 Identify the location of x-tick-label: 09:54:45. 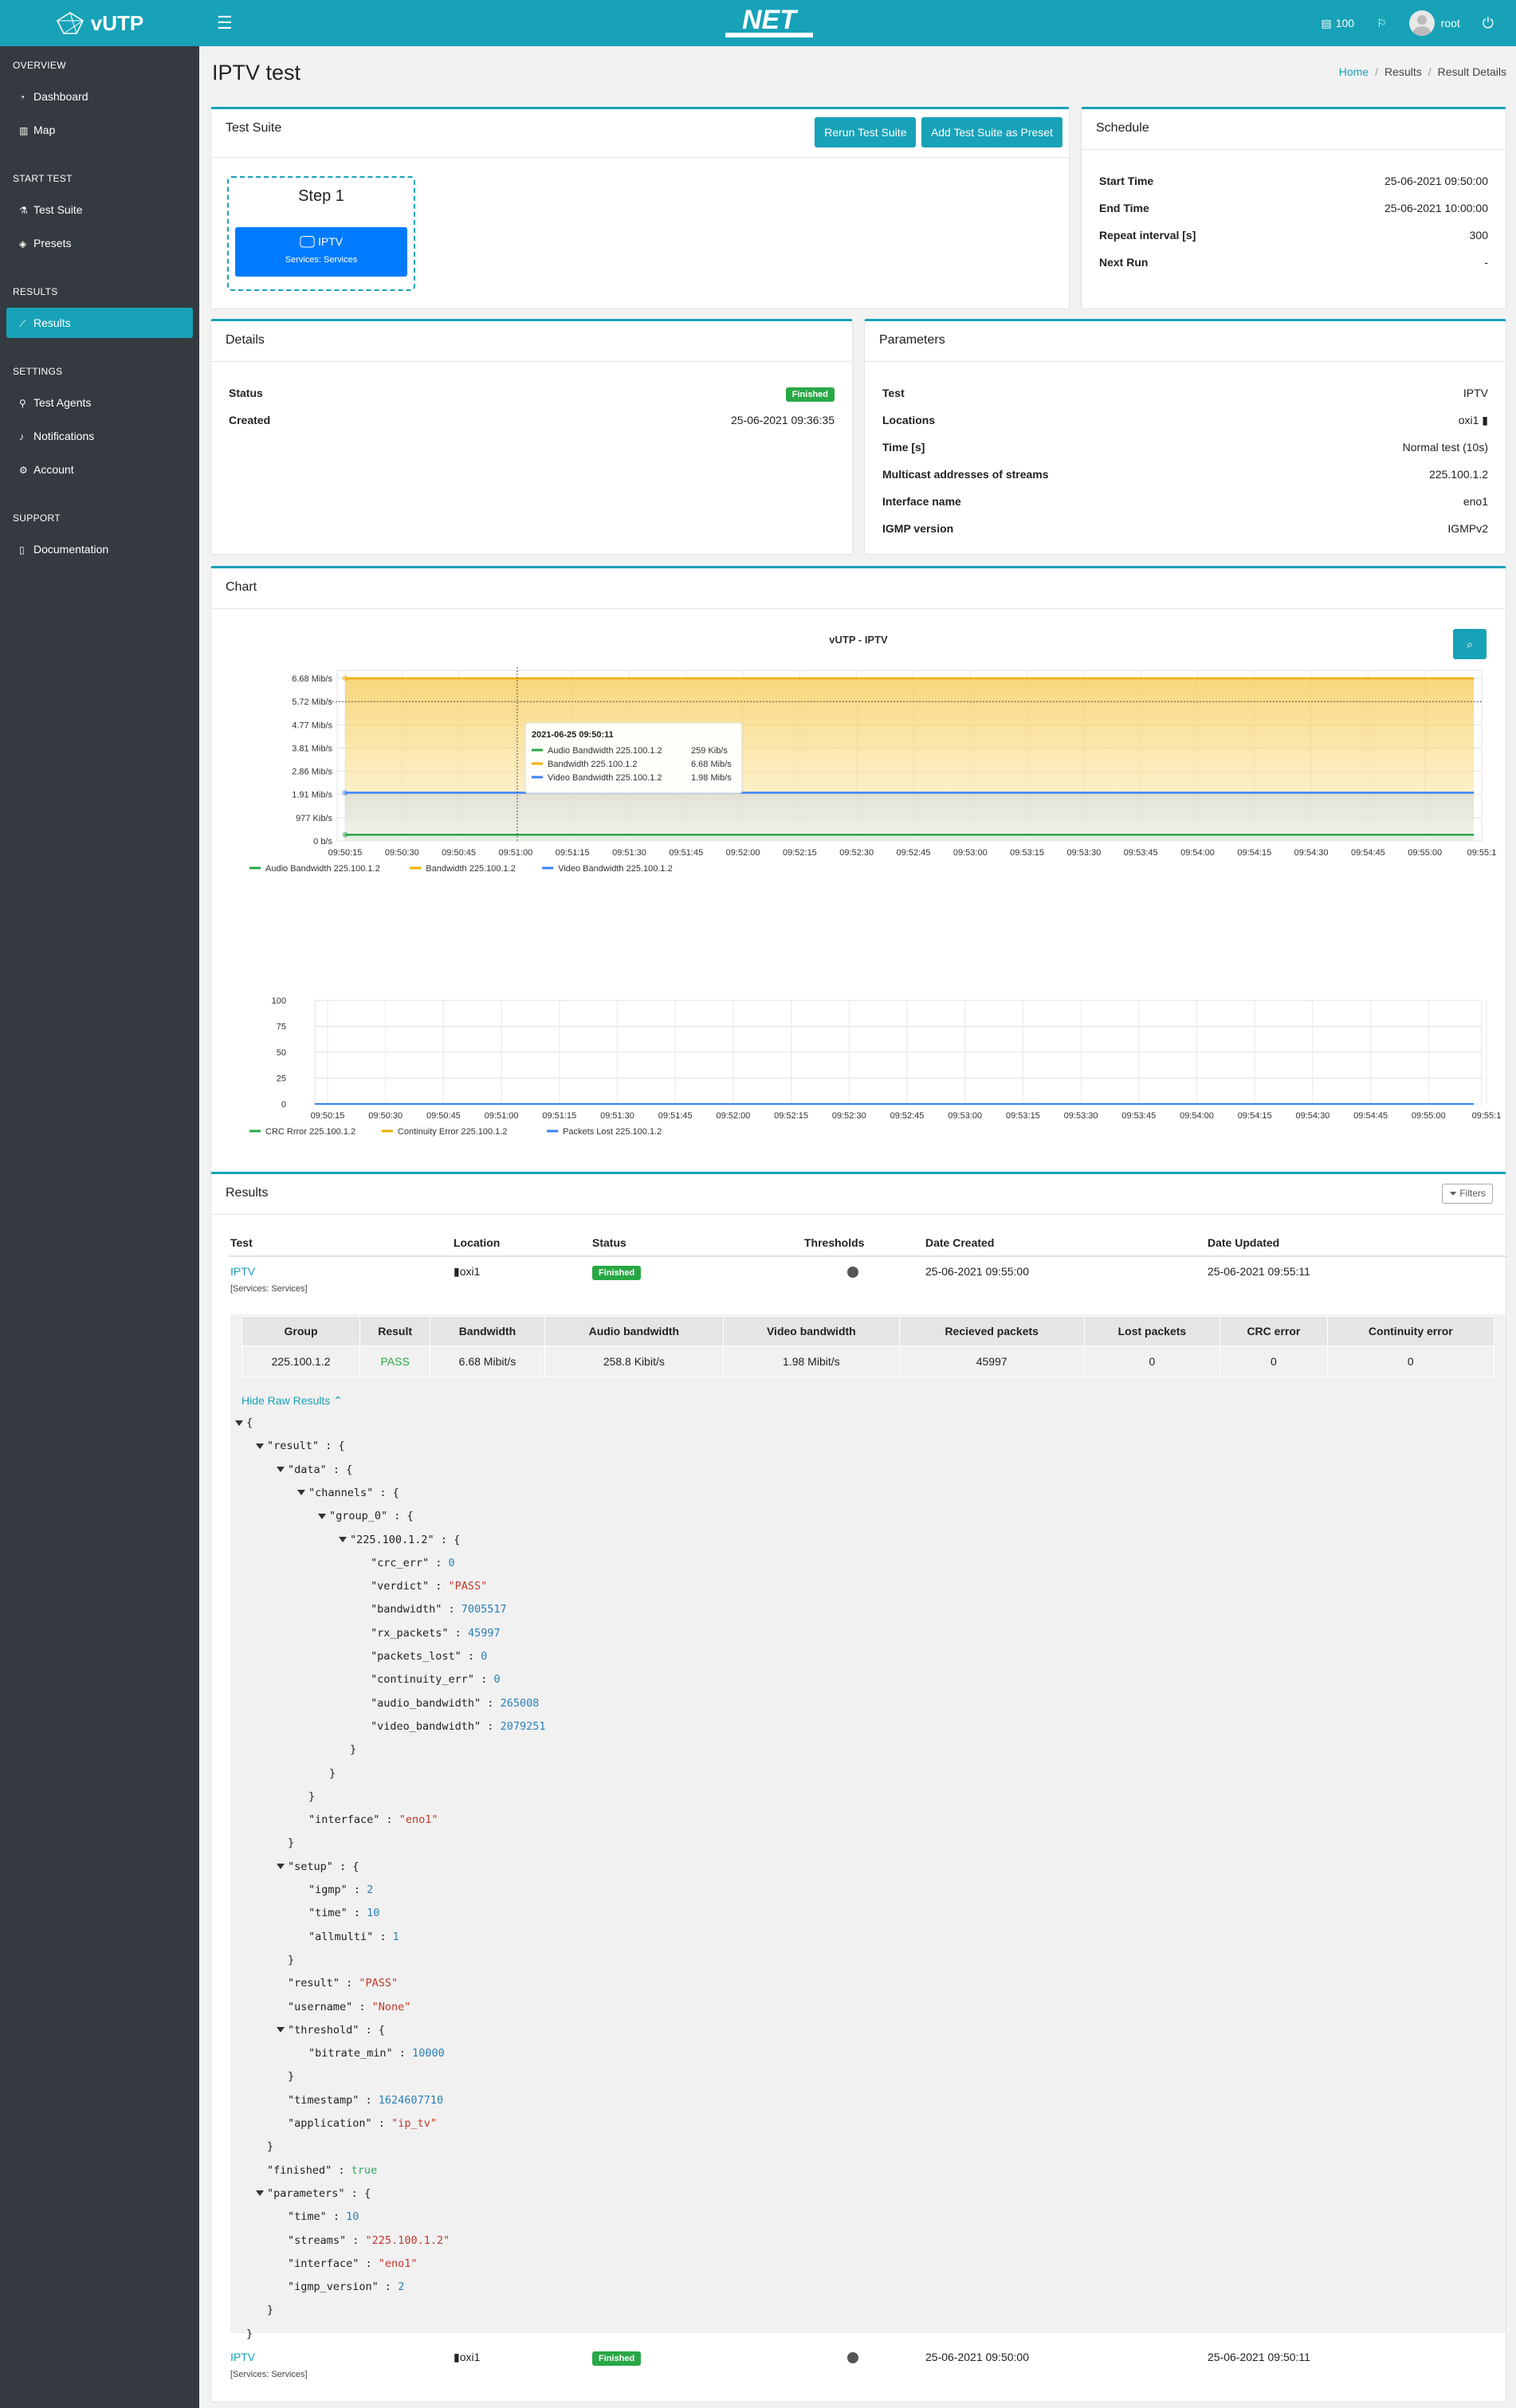
(1368, 853).